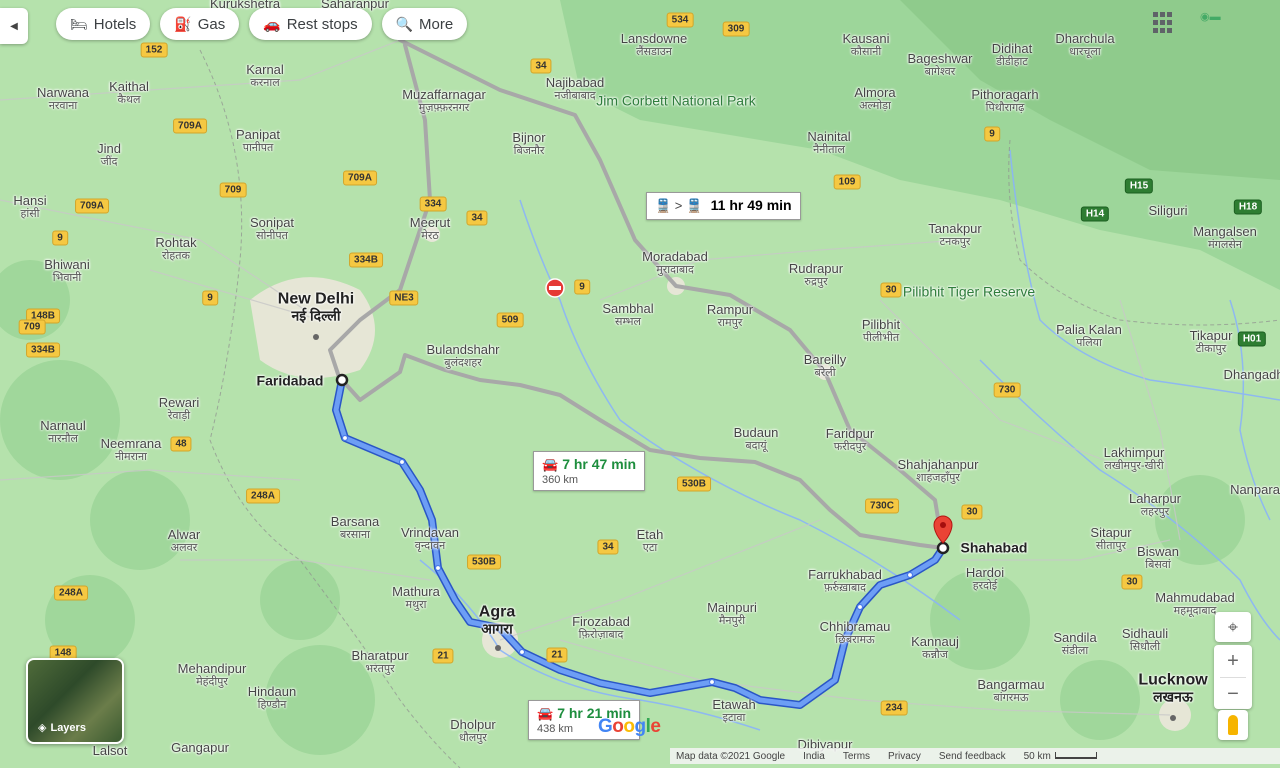 The image size is (1280, 768). Describe the element at coordinates (424, 24) in the screenshot. I see `chip-more: 🔍 More` at that location.